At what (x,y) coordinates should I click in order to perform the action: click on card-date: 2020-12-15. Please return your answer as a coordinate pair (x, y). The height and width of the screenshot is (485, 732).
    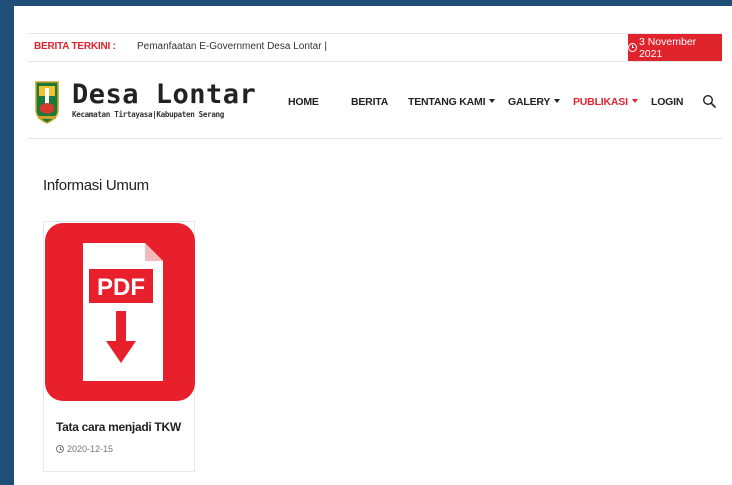
    Looking at the image, I should click on (84, 449).